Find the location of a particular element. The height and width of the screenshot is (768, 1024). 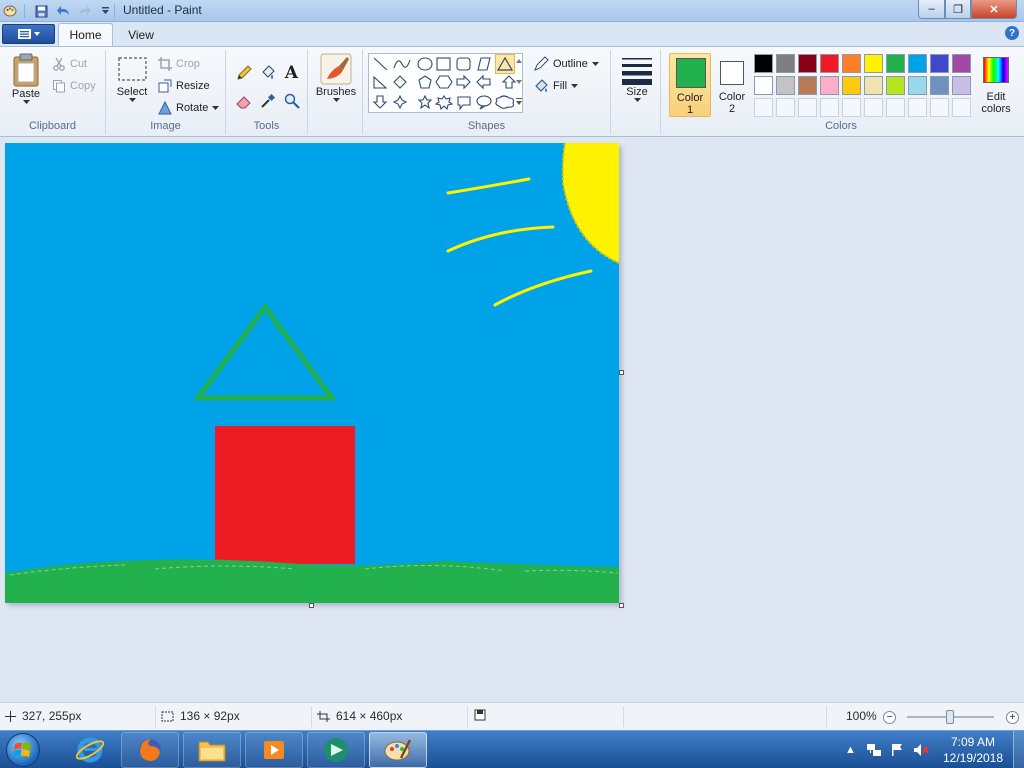

flag-icon is located at coordinates (897, 750).